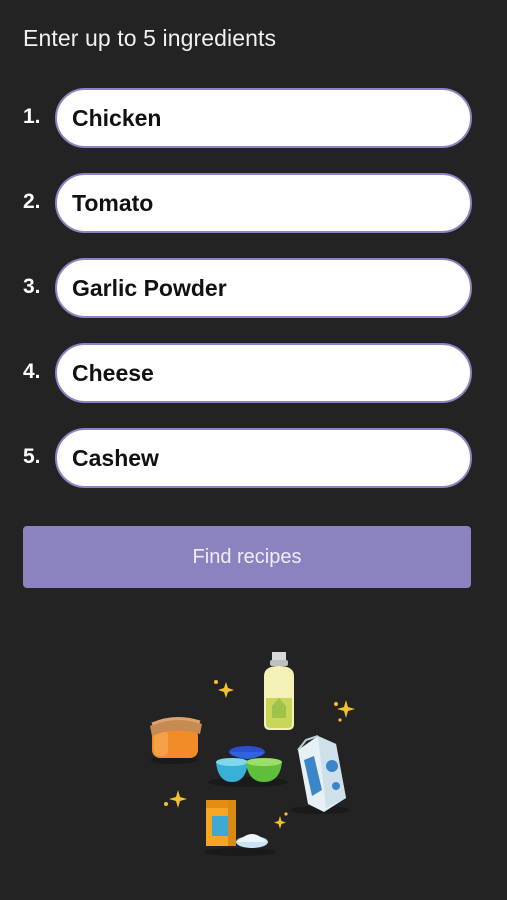  Describe the element at coordinates (176, 737) in the screenshot. I see `jar-icon` at that location.